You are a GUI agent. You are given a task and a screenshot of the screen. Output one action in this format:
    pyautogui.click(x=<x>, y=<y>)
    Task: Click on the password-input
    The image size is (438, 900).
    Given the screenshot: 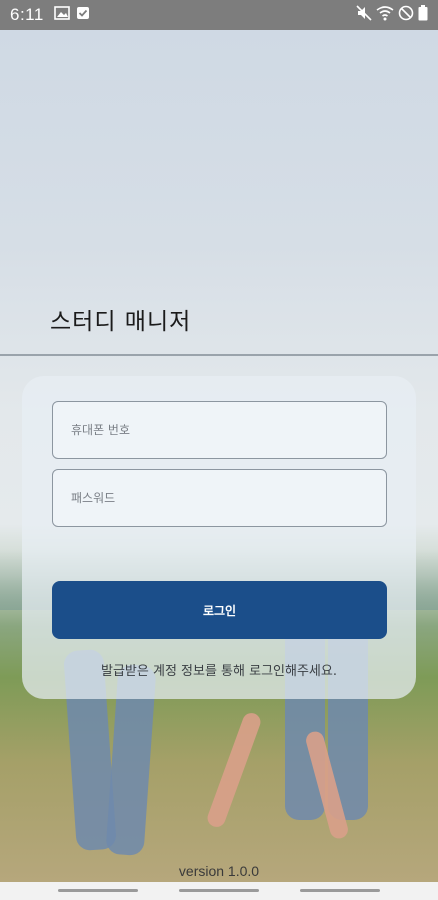 What is the action you would take?
    pyautogui.click(x=228, y=498)
    